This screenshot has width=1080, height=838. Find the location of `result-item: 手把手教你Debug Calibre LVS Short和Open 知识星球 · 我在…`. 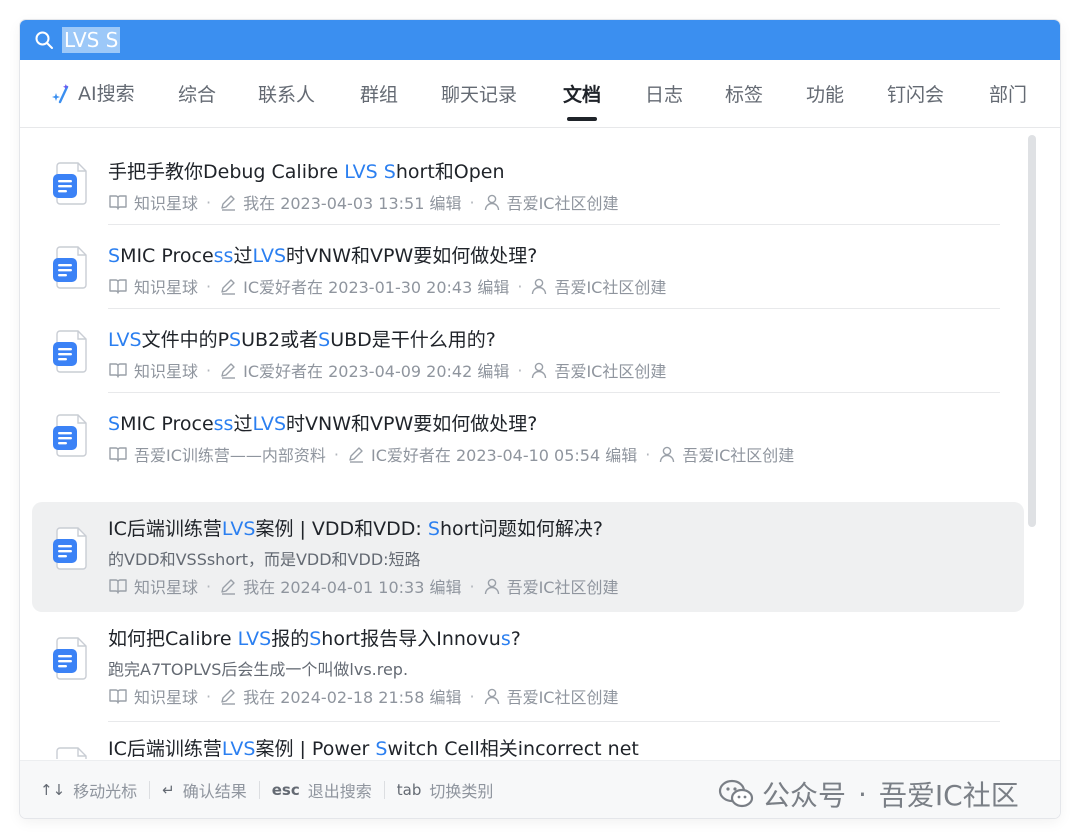

result-item: 手把手教你Debug Calibre LVS Short和Open 知识星球 · 我在… is located at coordinates (528, 183).